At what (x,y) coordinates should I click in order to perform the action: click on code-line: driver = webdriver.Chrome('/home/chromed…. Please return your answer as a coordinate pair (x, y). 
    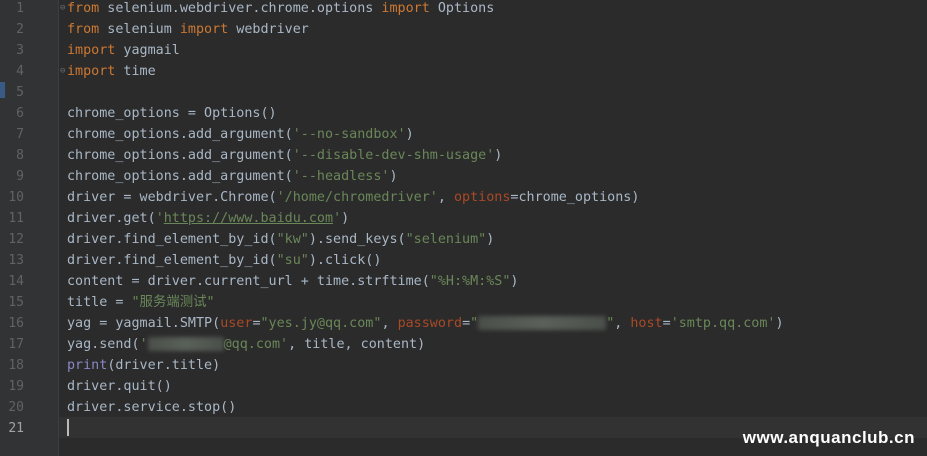
    Looking at the image, I should click on (353, 197).